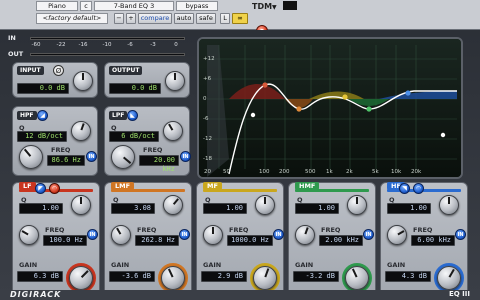 The width and height of the screenshot is (480, 300). I want to click on mf-gain-display: 2.9 dB, so click(224, 276).